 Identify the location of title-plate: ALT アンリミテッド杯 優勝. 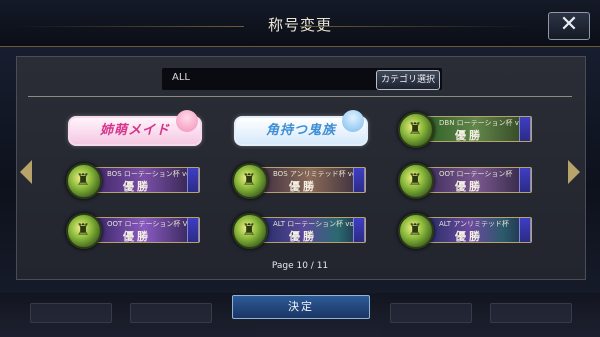
(476, 230).